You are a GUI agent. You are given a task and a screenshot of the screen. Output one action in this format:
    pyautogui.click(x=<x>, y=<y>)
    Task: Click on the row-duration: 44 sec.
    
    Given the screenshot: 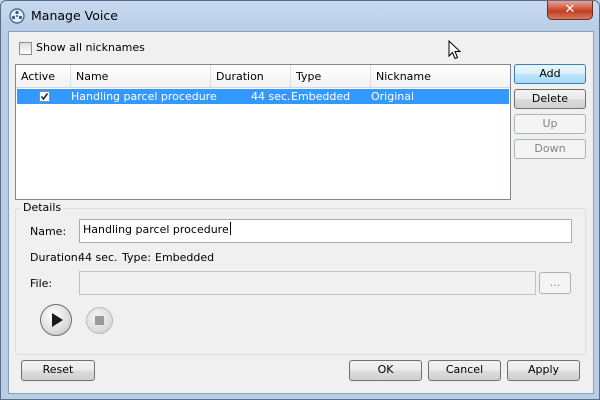 What is the action you would take?
    pyautogui.click(x=271, y=96)
    